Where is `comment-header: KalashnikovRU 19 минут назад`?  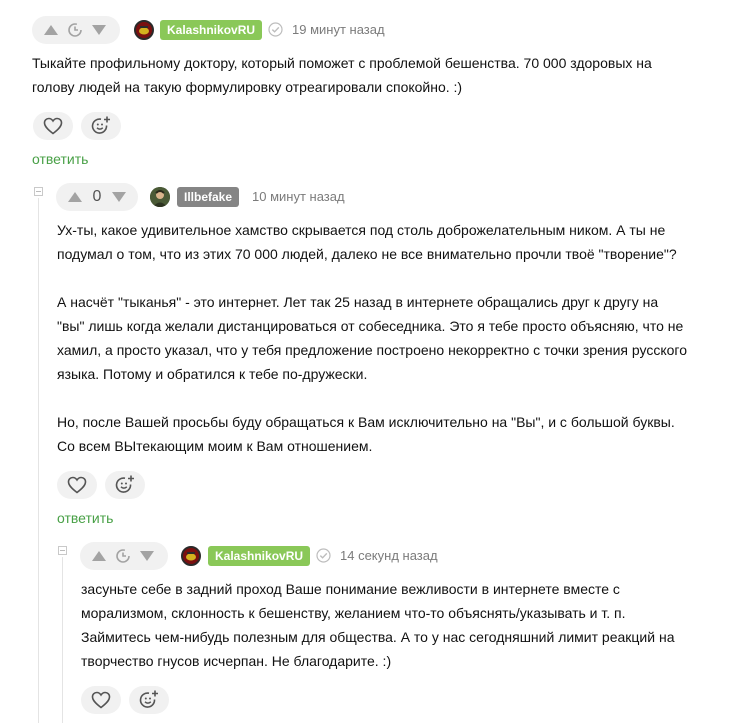 comment-header: KalashnikovRU 19 минут назад is located at coordinates (366, 32).